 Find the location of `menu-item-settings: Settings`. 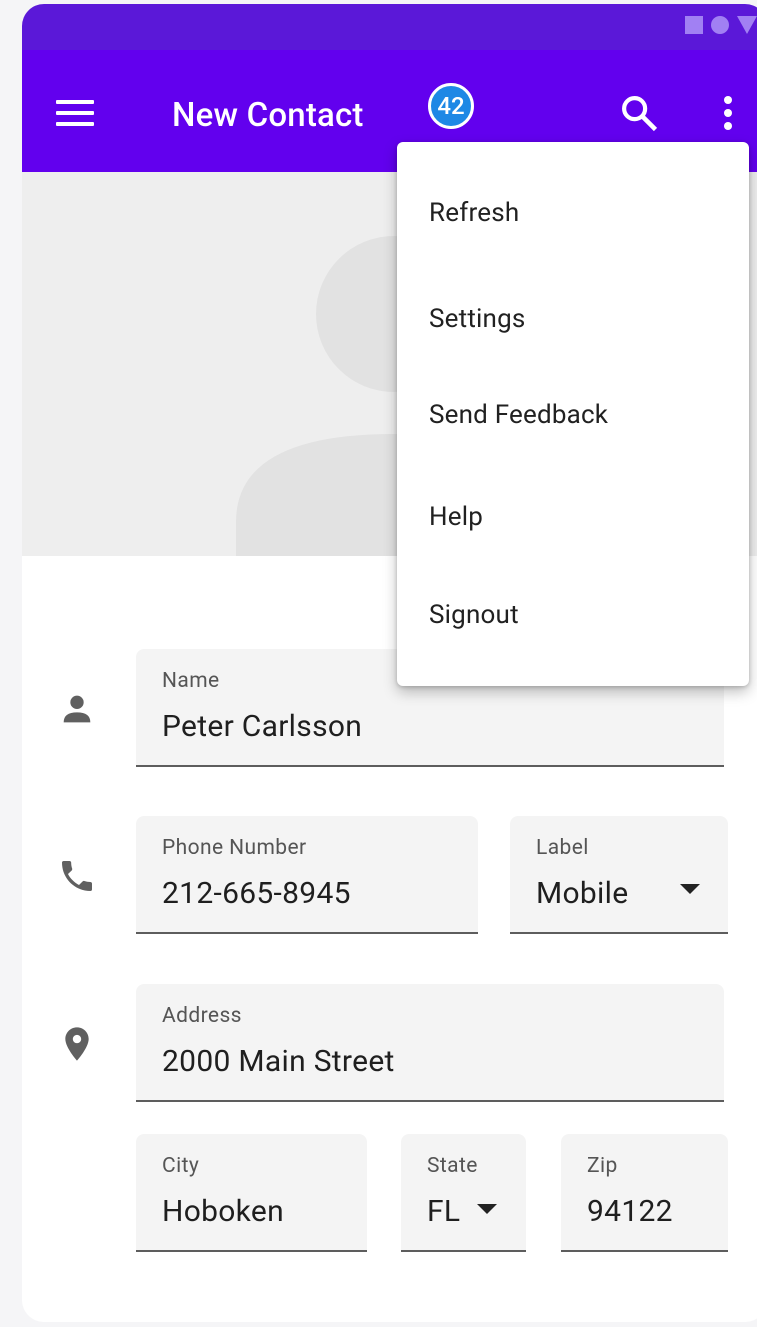

menu-item-settings: Settings is located at coordinates (477, 319).